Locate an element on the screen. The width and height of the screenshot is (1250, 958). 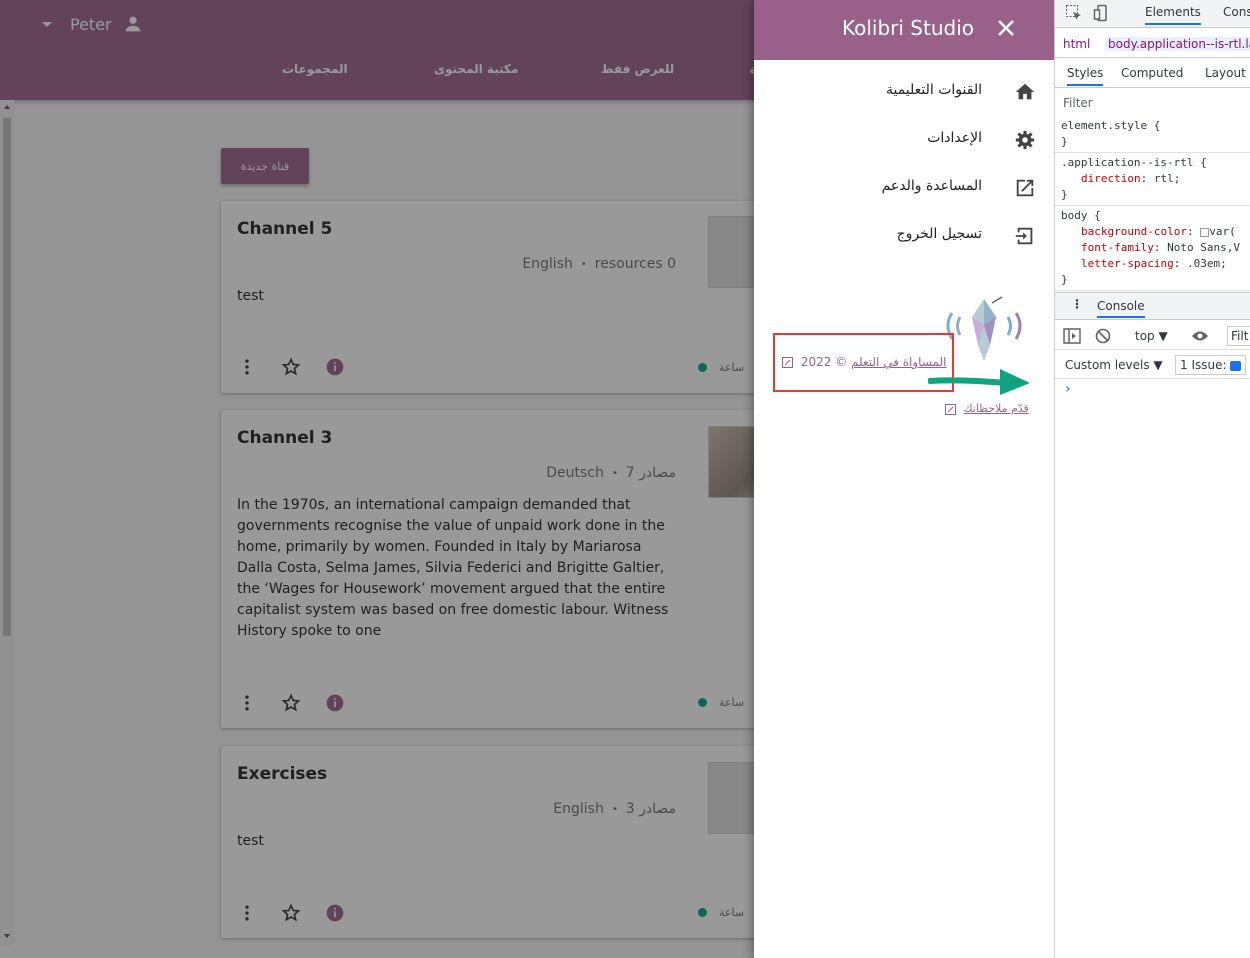
drawer-title: Kolibri Studio is located at coordinates (908, 28).